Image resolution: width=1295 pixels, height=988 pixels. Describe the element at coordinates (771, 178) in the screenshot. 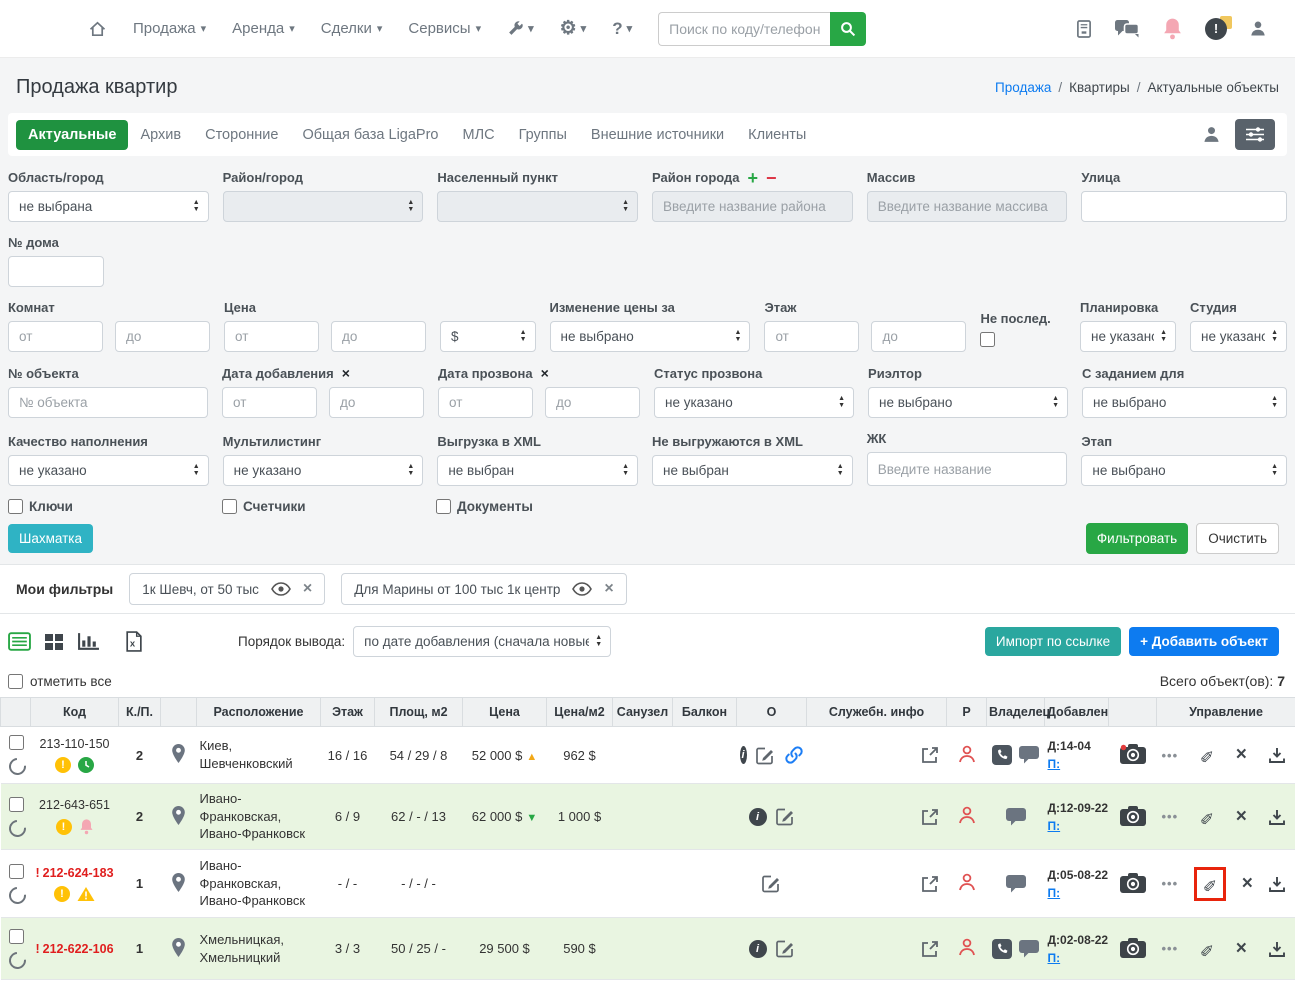

I see `remove-district-icon: −` at that location.